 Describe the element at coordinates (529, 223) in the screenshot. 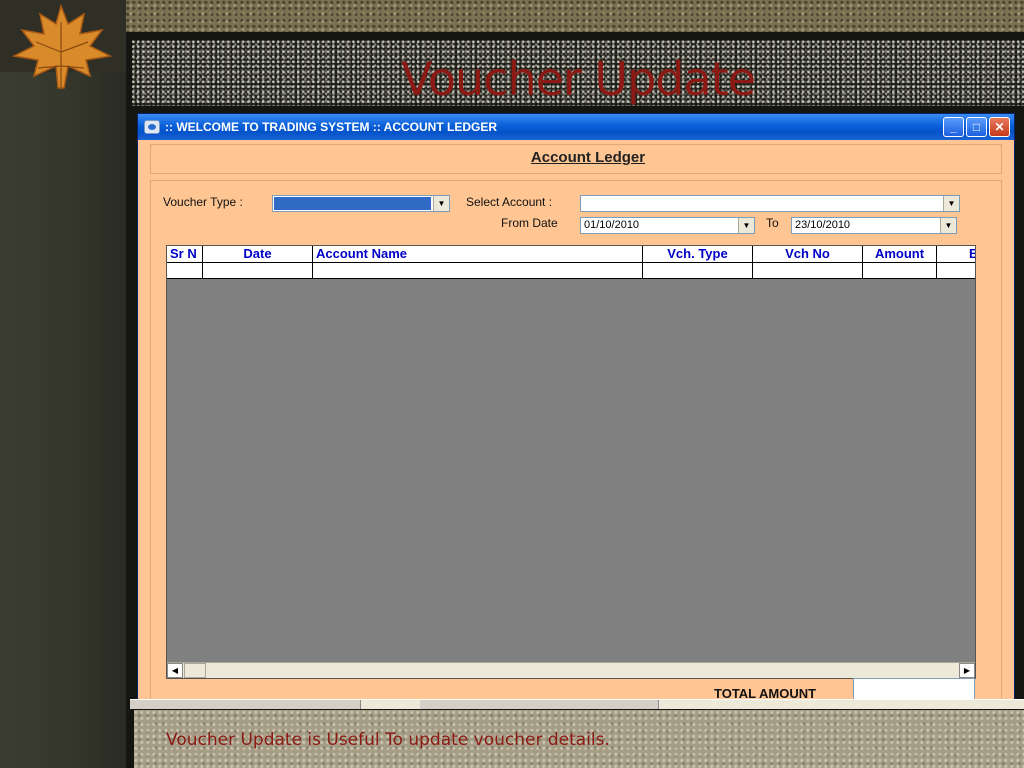

I see `from-date-label: From Date` at that location.